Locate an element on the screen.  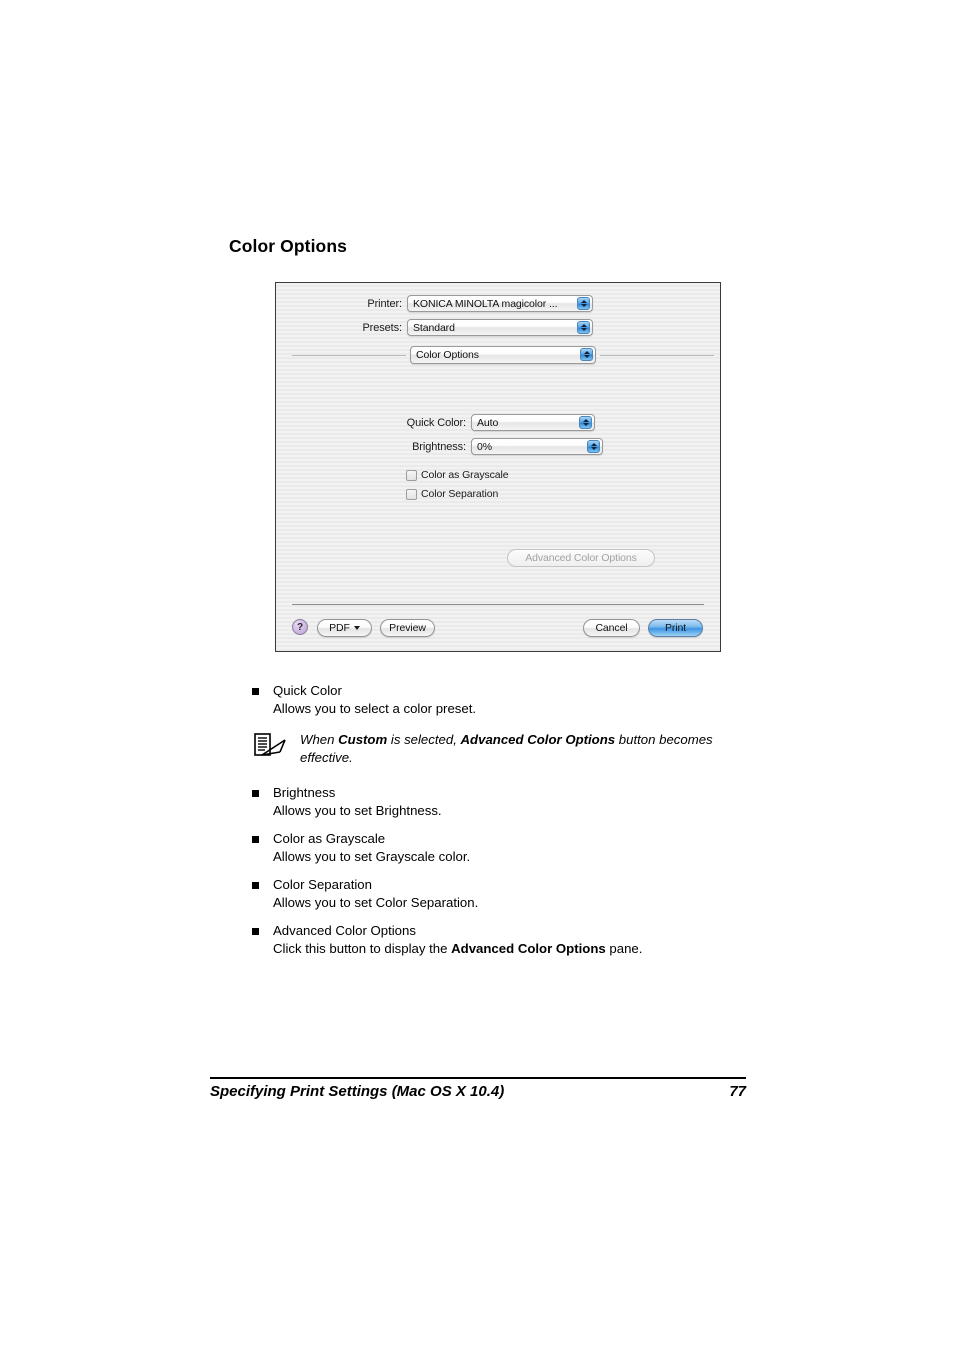
dialog-button-bar: ? PDF Preview Cancel Print is located at coordinates (498, 628).